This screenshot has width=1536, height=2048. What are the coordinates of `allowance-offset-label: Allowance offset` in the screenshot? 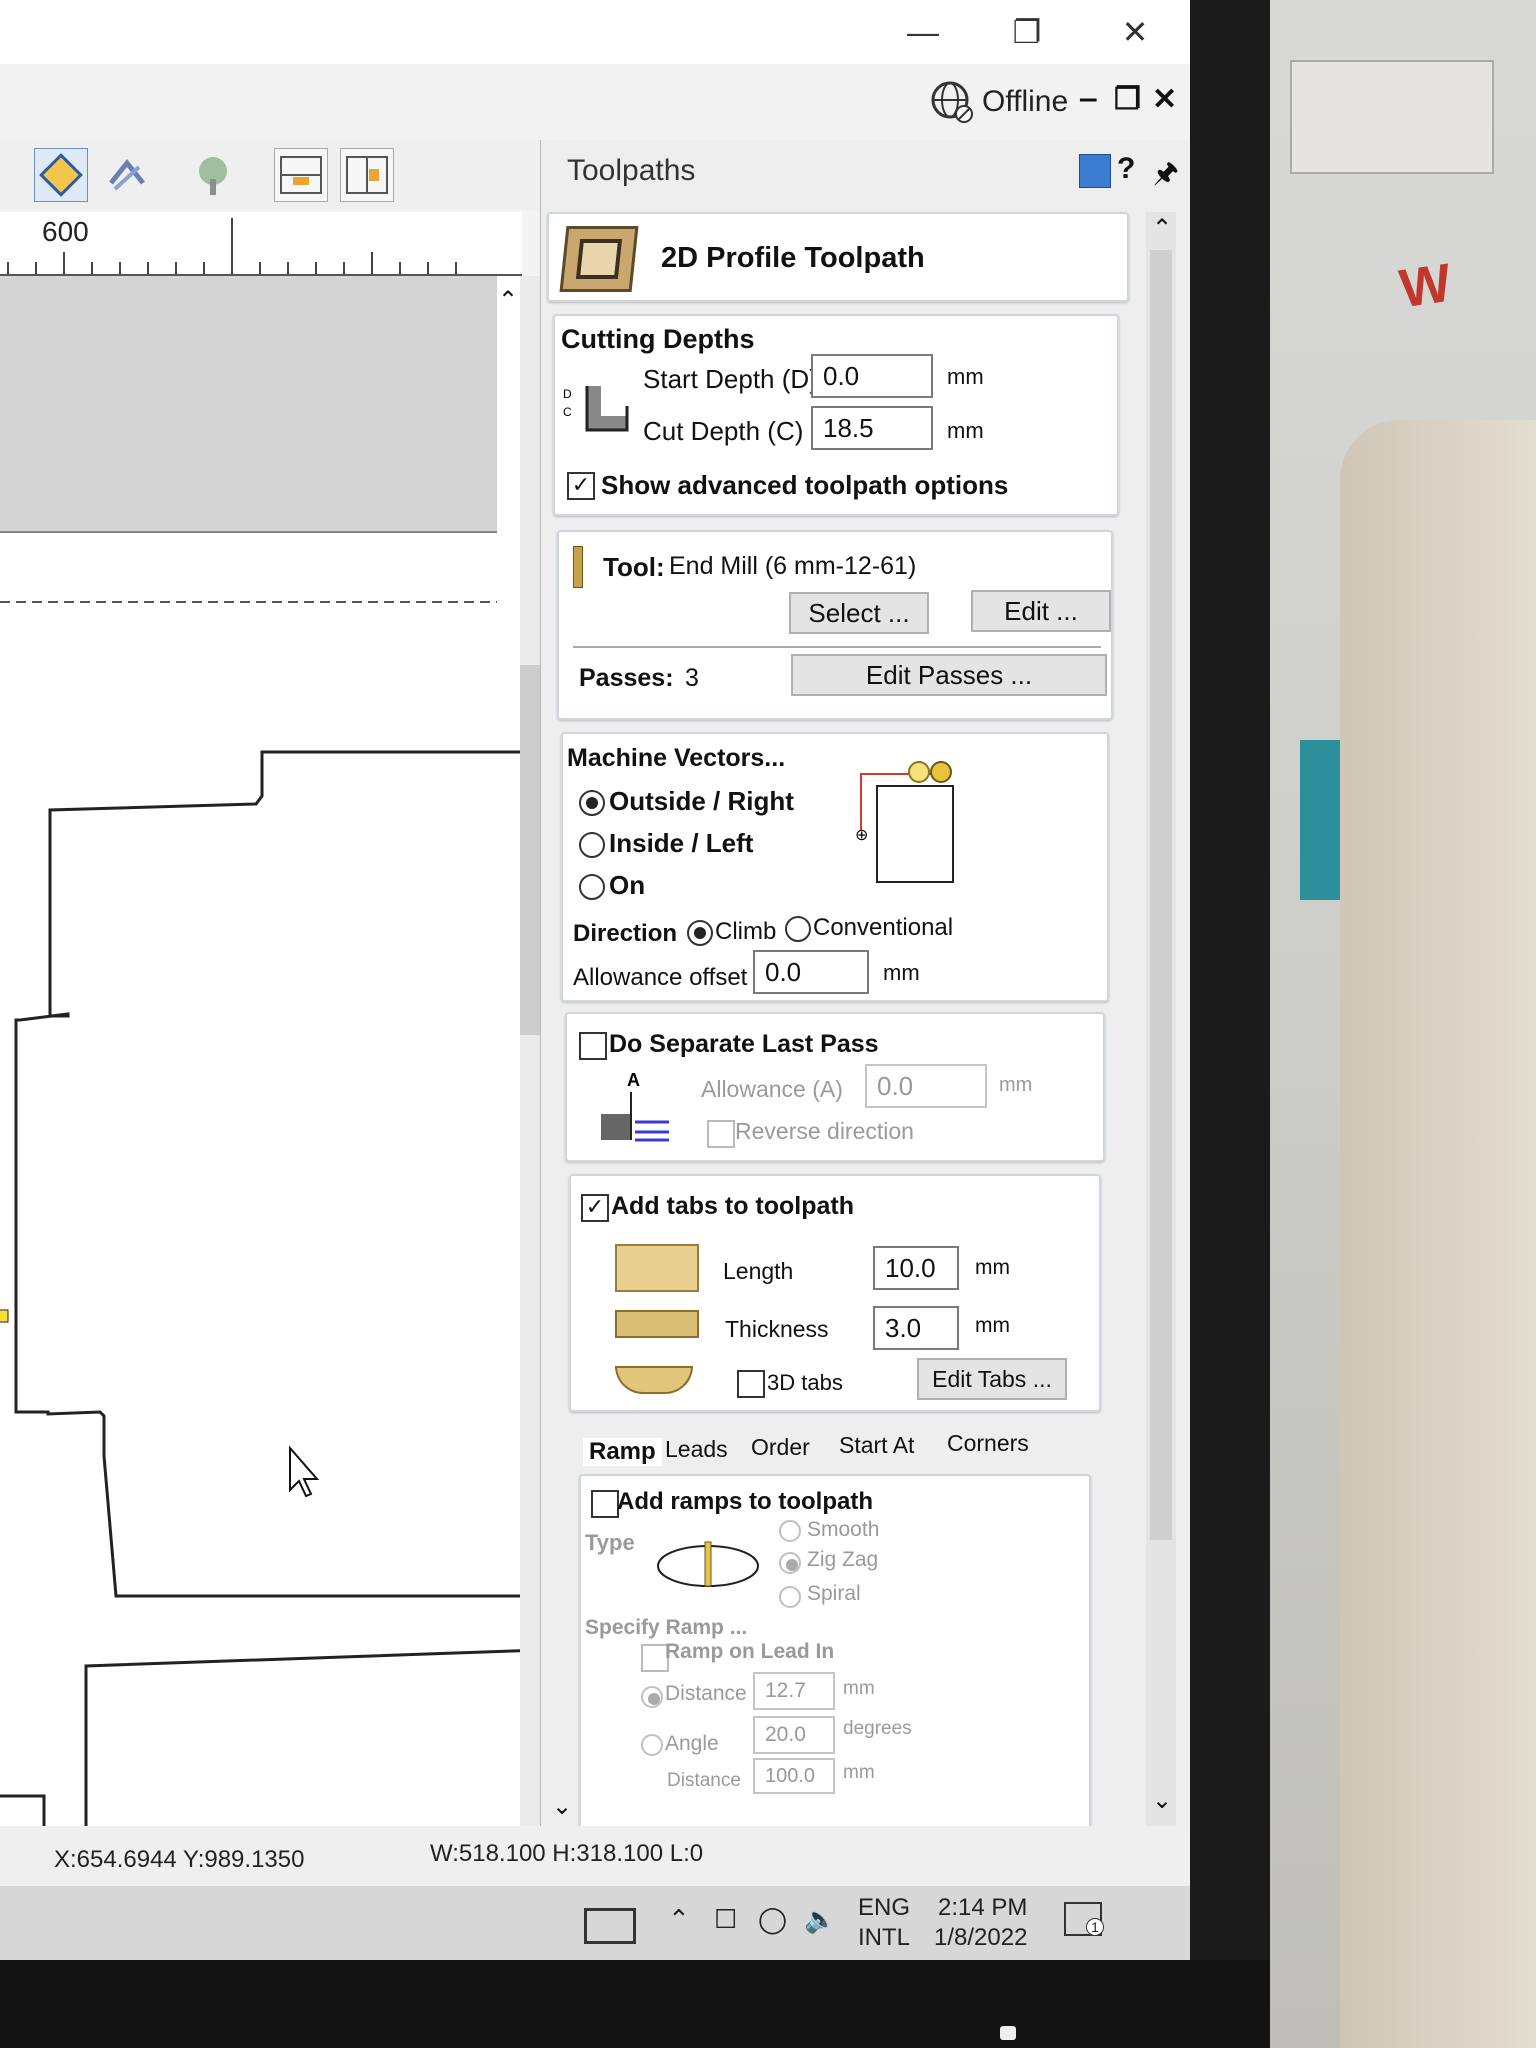 It's located at (660, 977).